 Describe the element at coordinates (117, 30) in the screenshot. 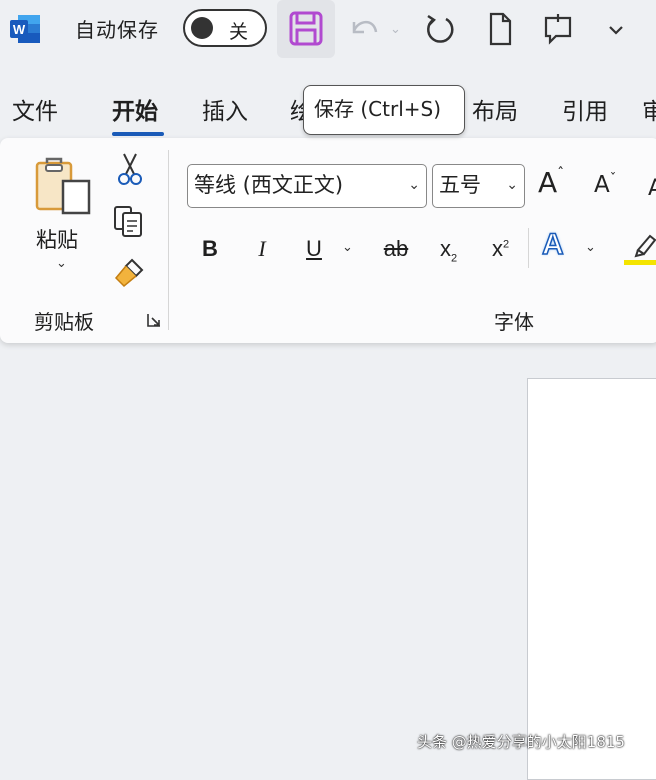

I see `autosave-label: 自动保存` at that location.